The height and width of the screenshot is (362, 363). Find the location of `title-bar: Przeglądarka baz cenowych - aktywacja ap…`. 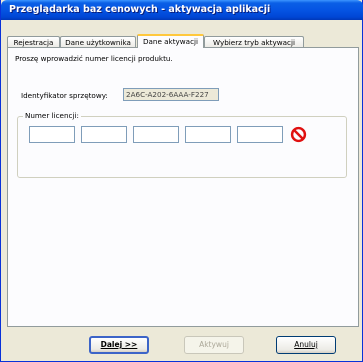

title-bar: Przeglądarka baz cenowych - aktywacja ap… is located at coordinates (182, 10).